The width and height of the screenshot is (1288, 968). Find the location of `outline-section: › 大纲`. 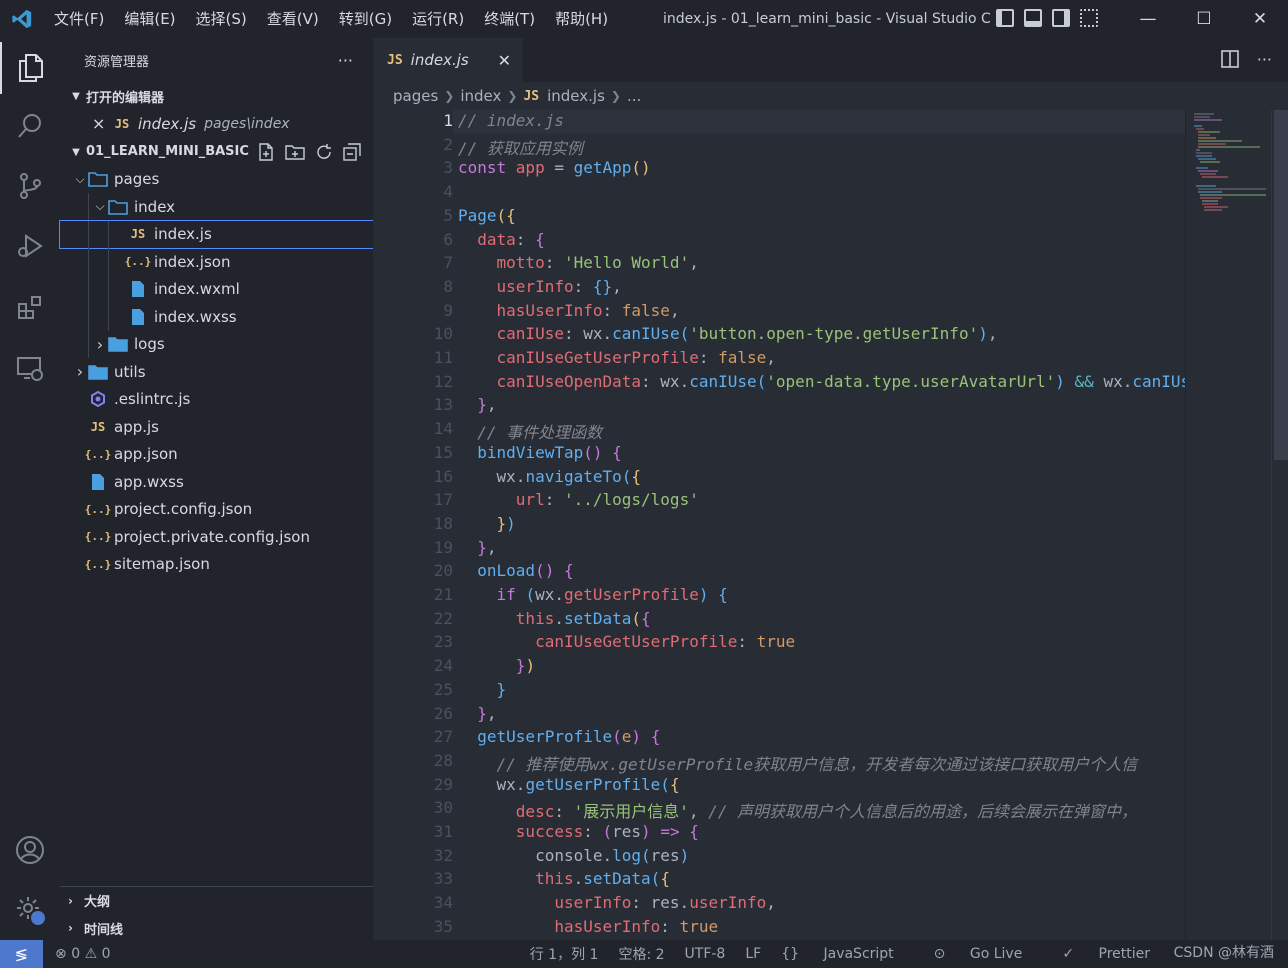

outline-section: › 大纲 is located at coordinates (216, 900).